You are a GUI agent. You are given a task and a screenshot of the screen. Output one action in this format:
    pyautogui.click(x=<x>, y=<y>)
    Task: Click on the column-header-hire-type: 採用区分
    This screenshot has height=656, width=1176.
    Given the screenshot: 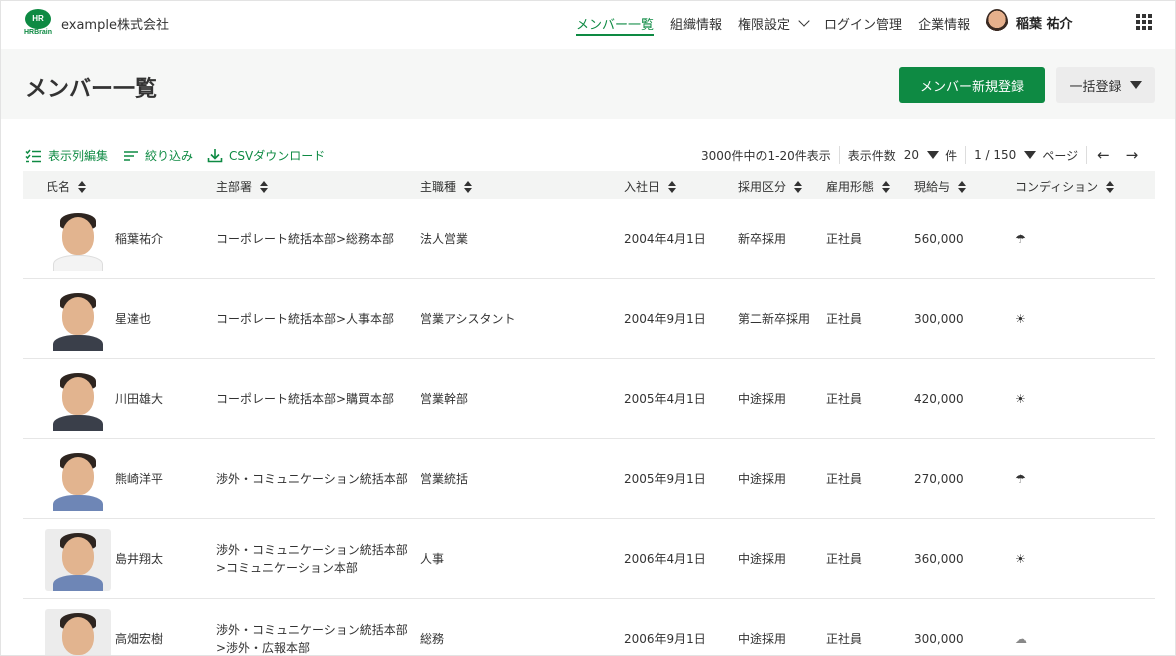 What is the action you would take?
    pyautogui.click(x=770, y=186)
    